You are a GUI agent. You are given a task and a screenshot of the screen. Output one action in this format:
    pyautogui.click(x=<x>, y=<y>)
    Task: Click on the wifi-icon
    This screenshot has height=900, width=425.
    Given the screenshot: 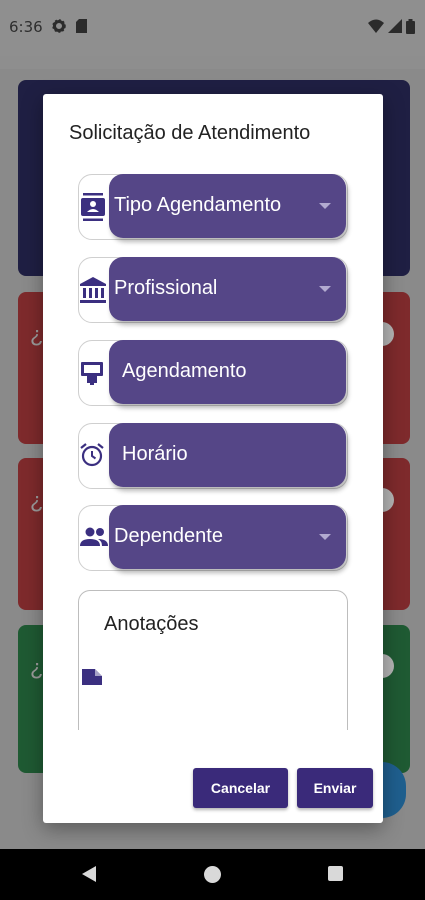 What is the action you would take?
    pyautogui.click(x=376, y=28)
    